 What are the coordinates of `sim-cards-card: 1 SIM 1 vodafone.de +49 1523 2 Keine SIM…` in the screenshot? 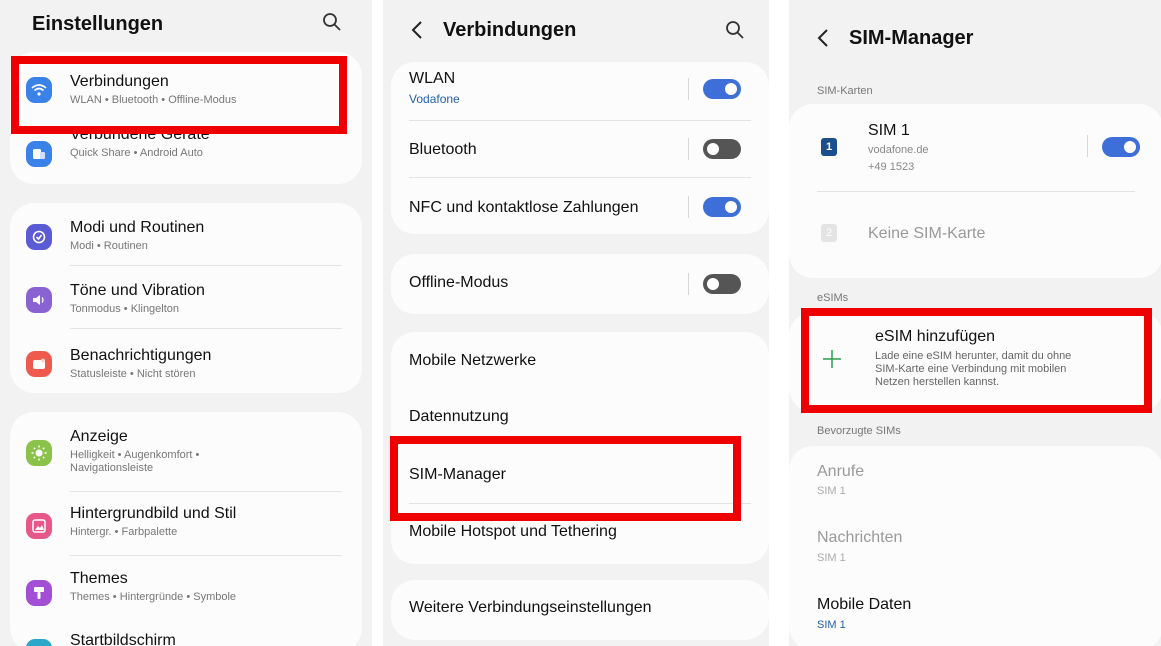 It's located at (975, 191).